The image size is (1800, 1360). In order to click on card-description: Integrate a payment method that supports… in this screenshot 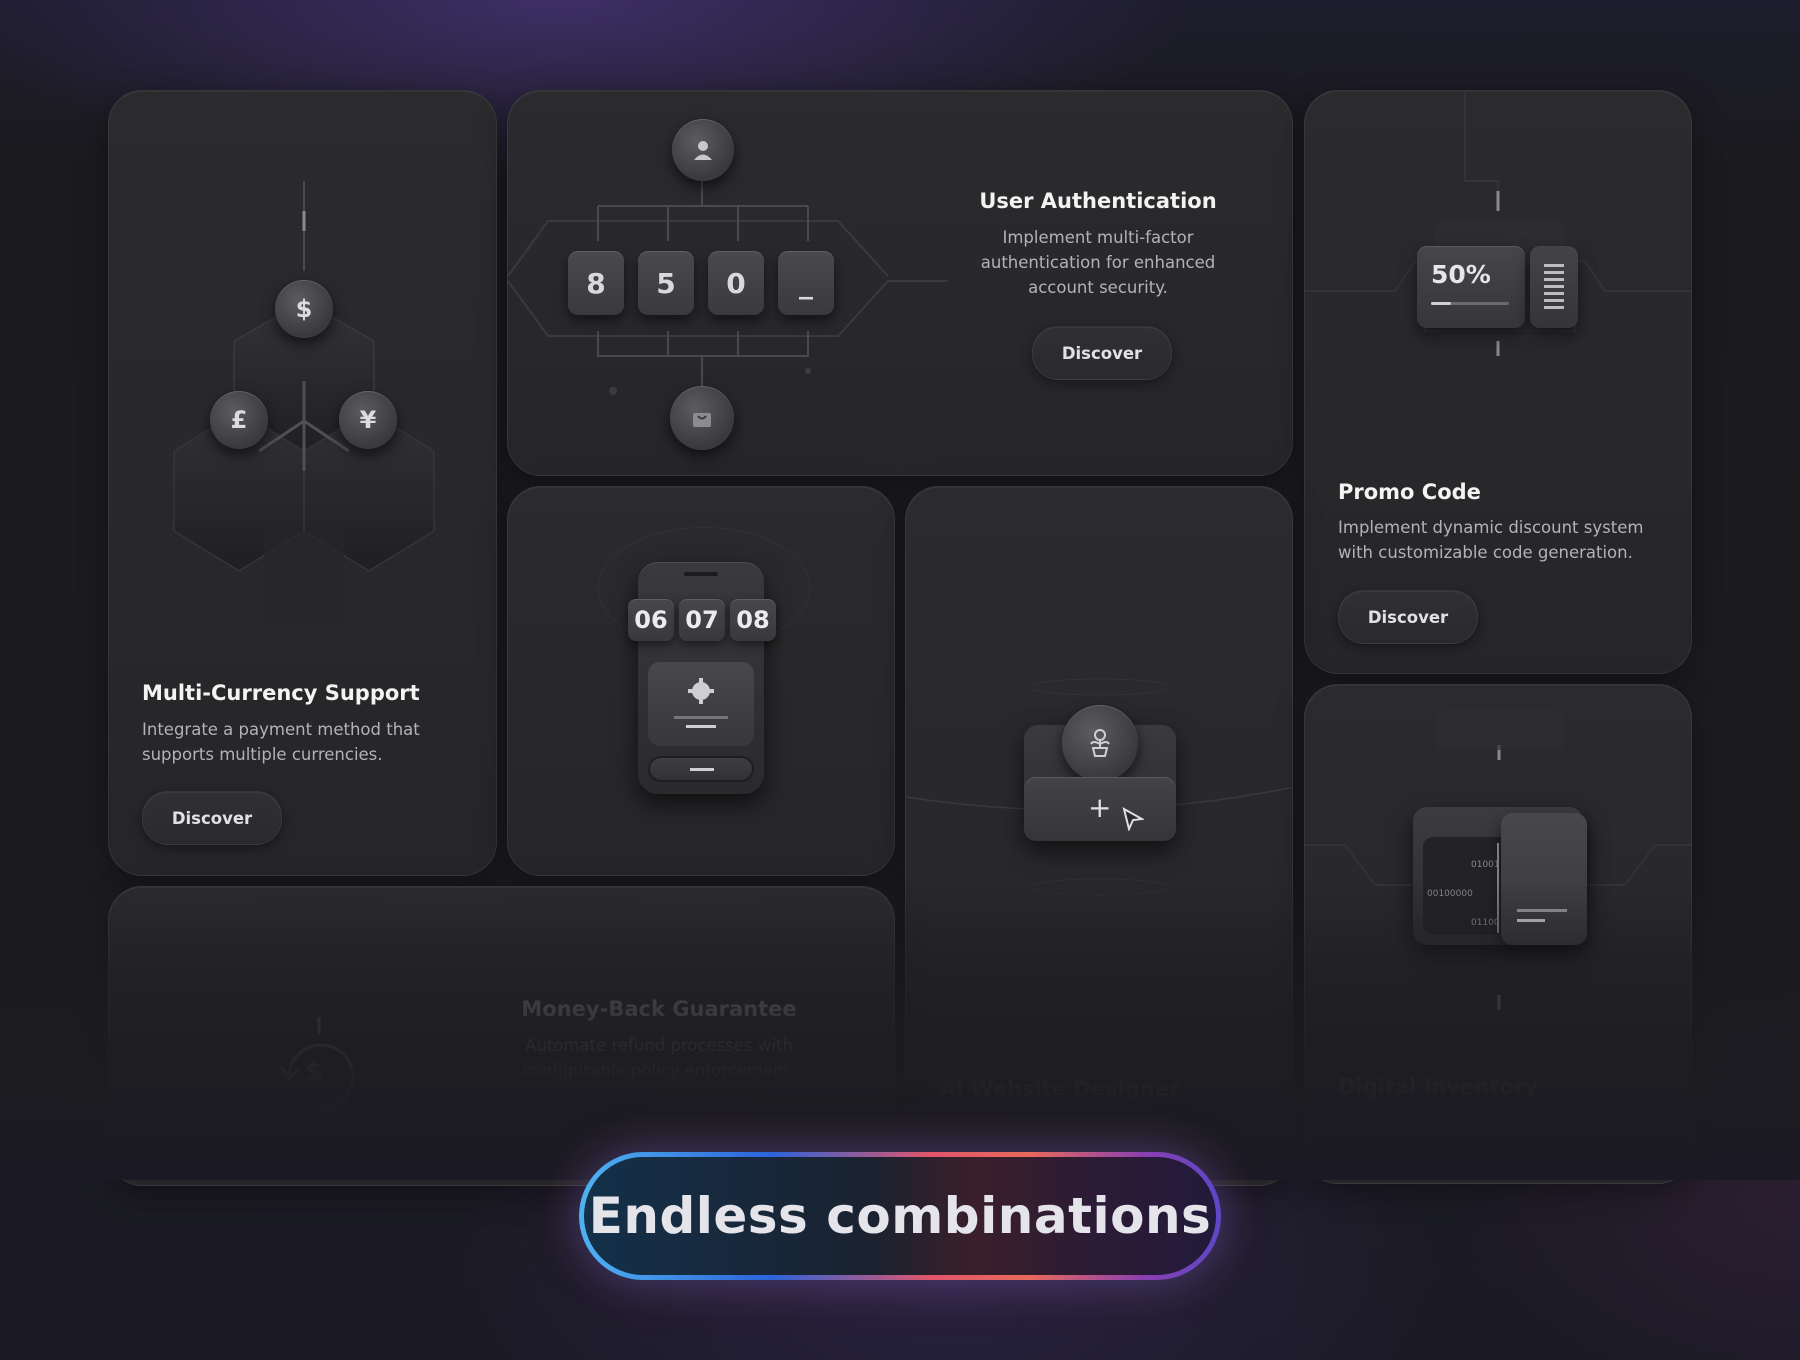, I will do `click(281, 742)`.